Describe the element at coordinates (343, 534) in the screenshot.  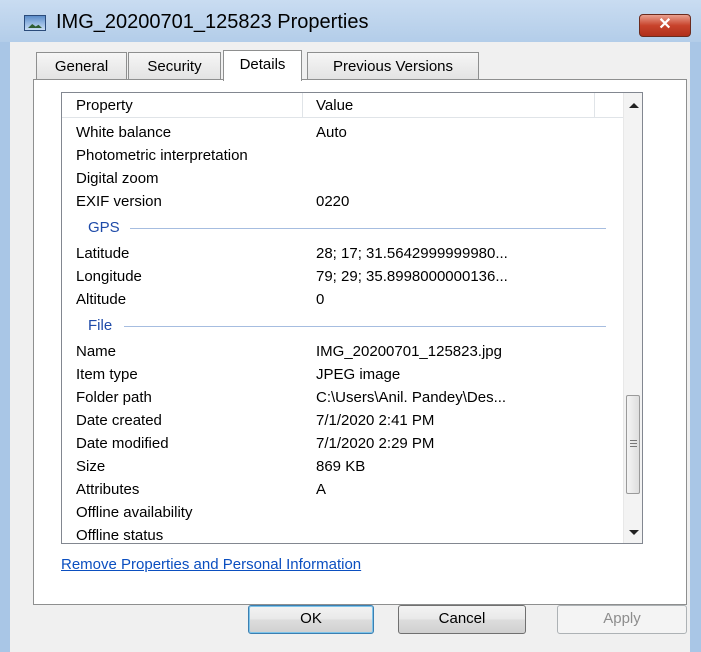
I see `property-row: Offline status` at that location.